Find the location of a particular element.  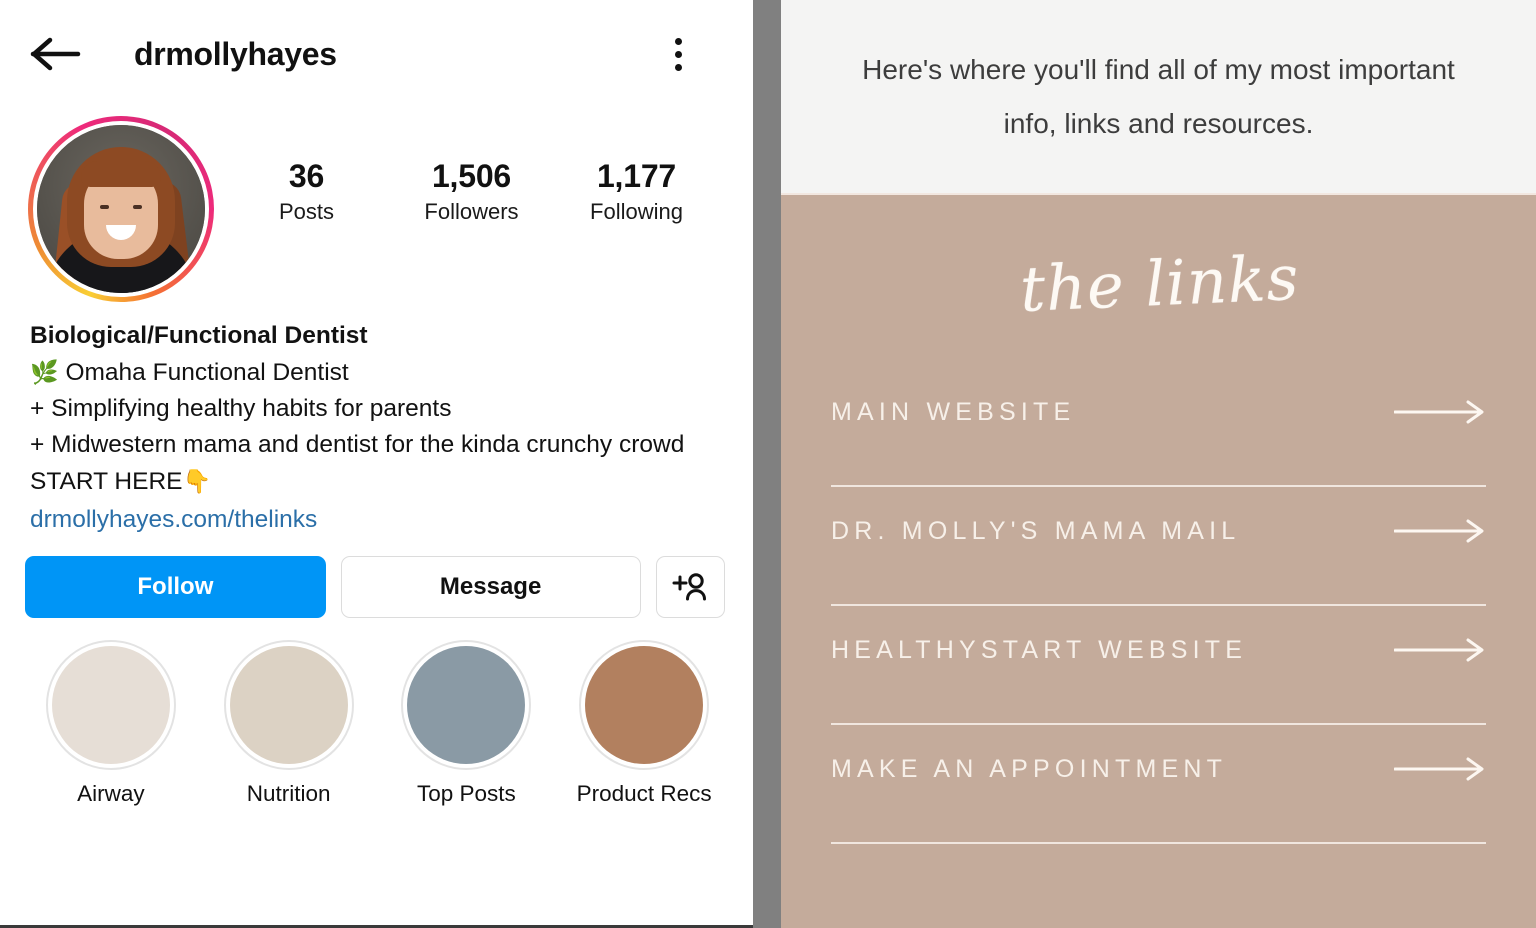

highlight-top-posts-ring is located at coordinates (466, 705).